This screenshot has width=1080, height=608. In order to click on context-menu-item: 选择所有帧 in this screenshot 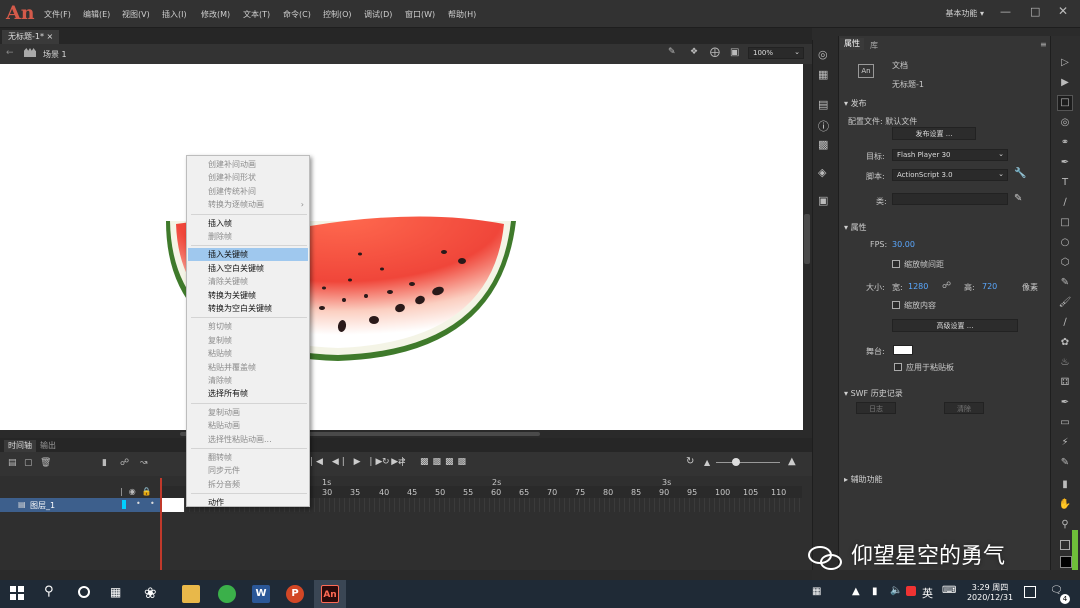, I will do `click(248, 393)`.